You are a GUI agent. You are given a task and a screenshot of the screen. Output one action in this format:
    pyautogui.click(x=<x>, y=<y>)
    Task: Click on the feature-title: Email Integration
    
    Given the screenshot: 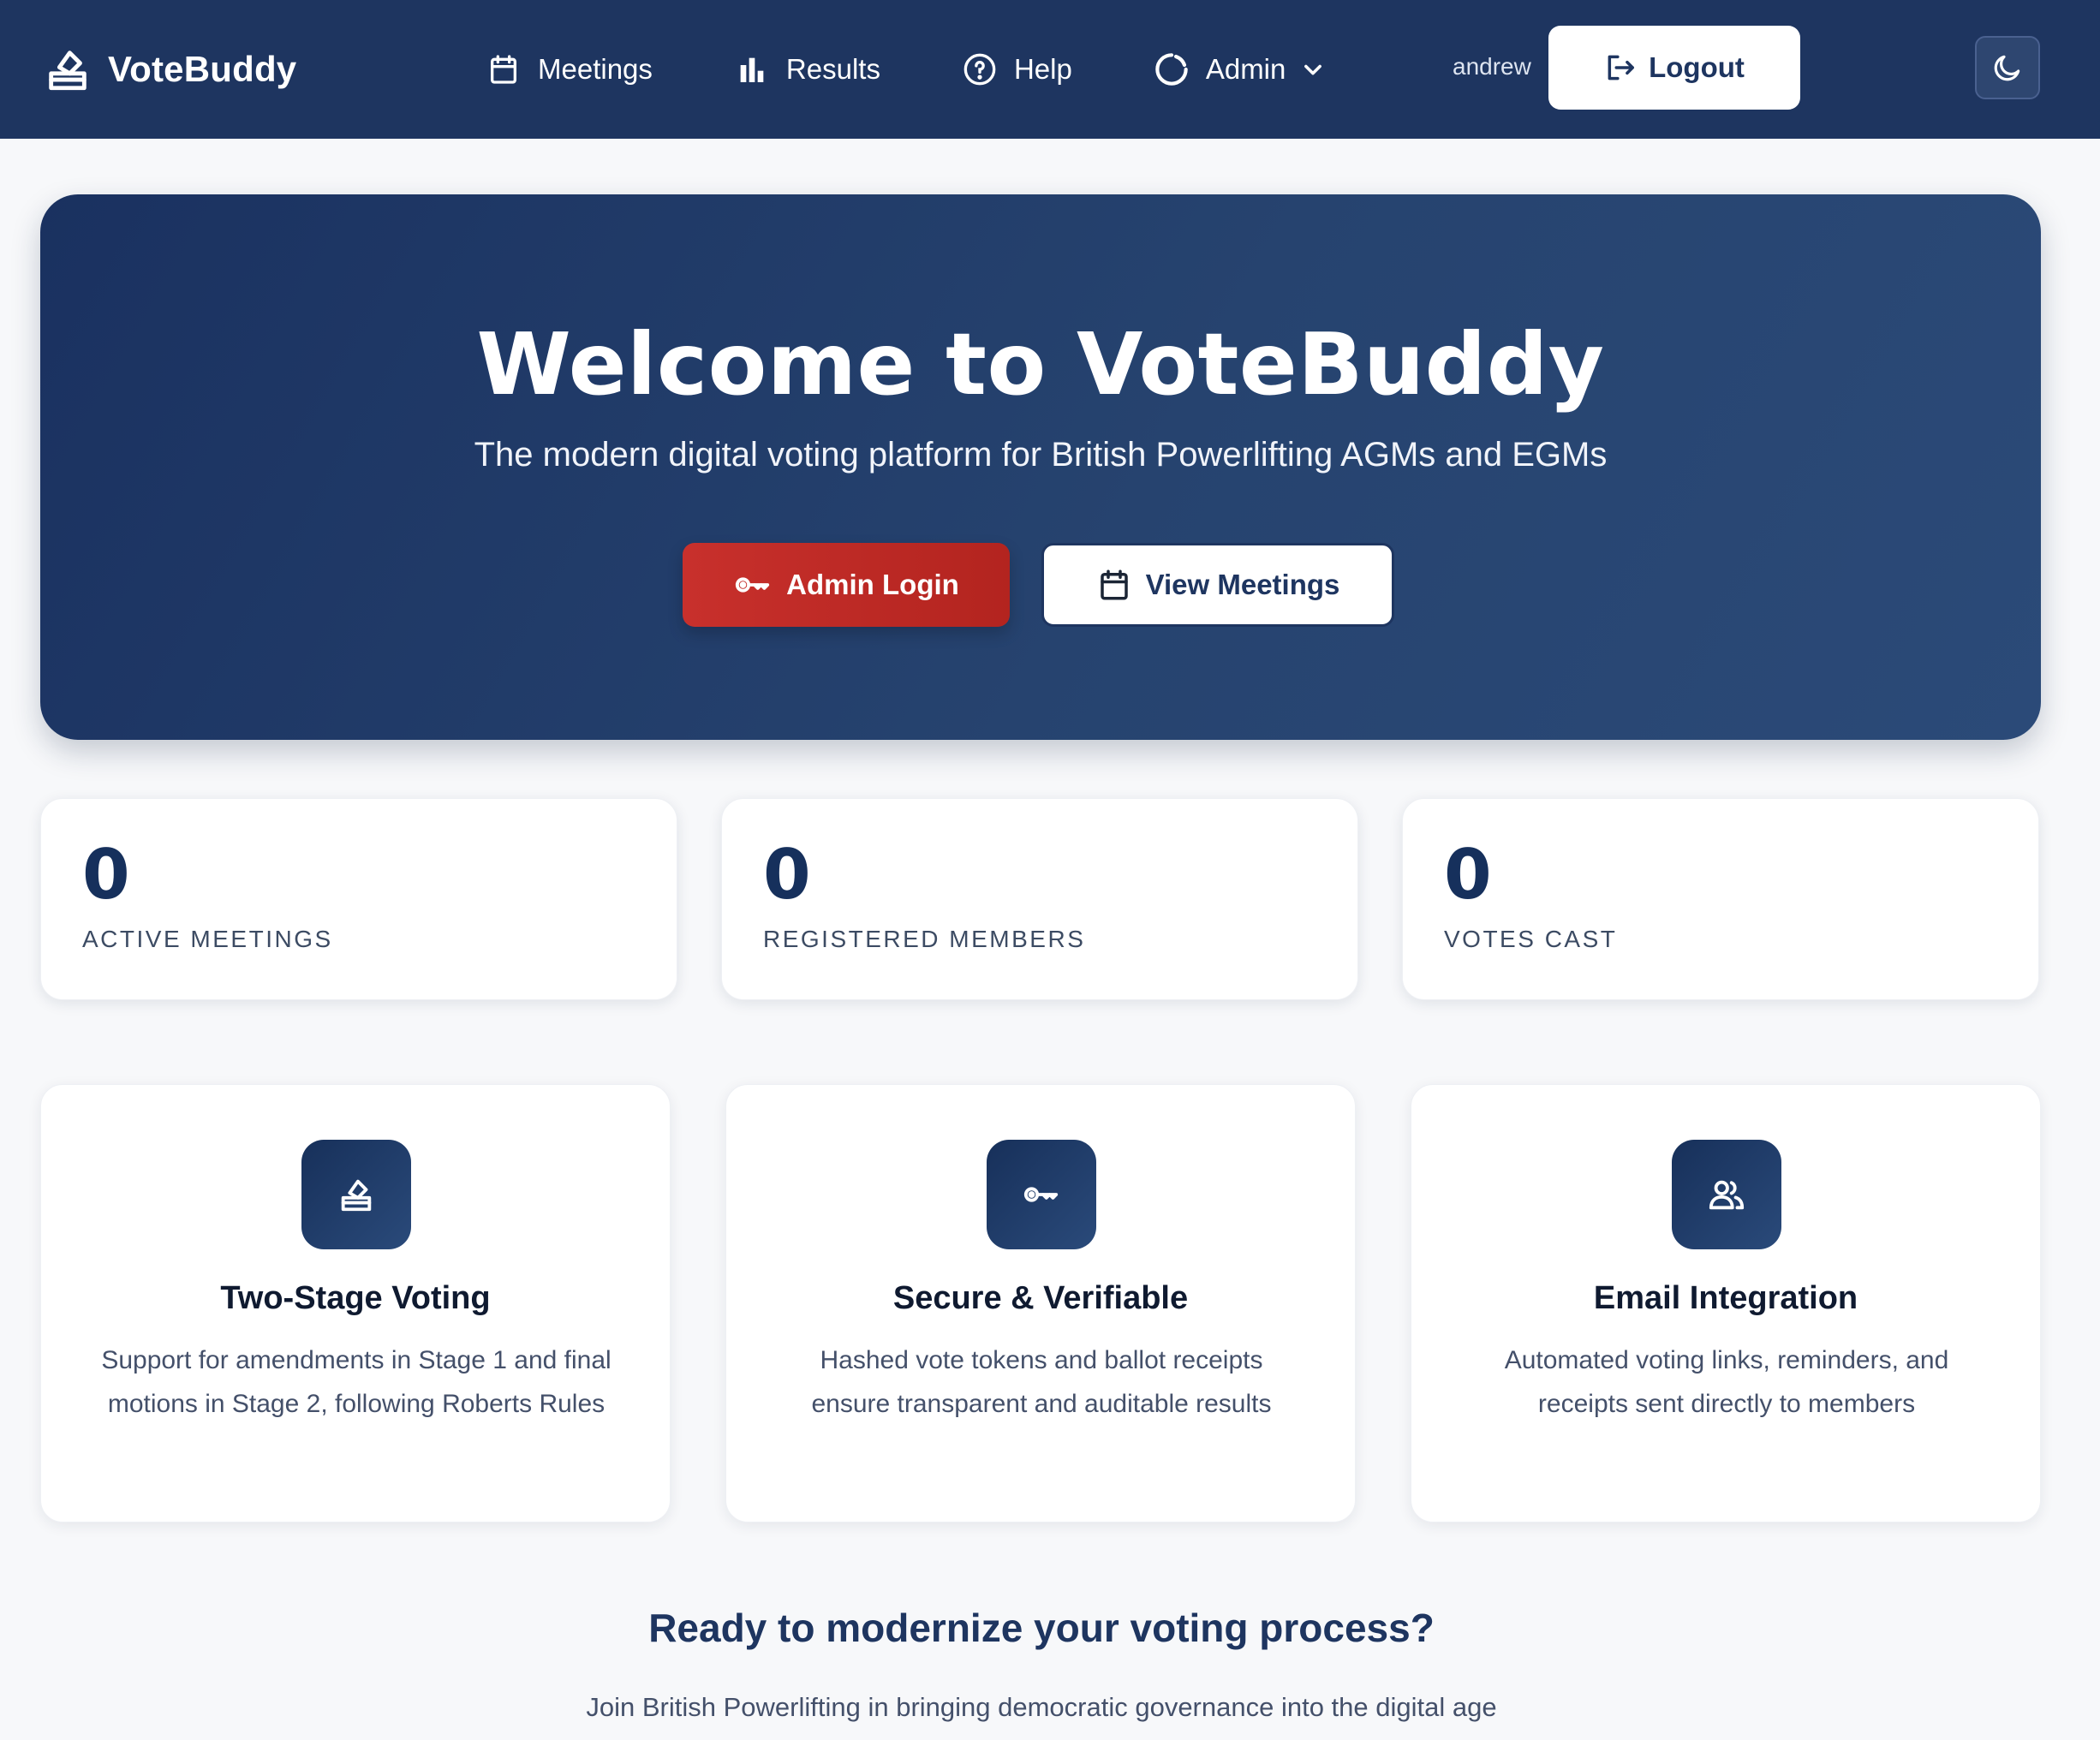 What is the action you would take?
    pyautogui.click(x=1725, y=1298)
    